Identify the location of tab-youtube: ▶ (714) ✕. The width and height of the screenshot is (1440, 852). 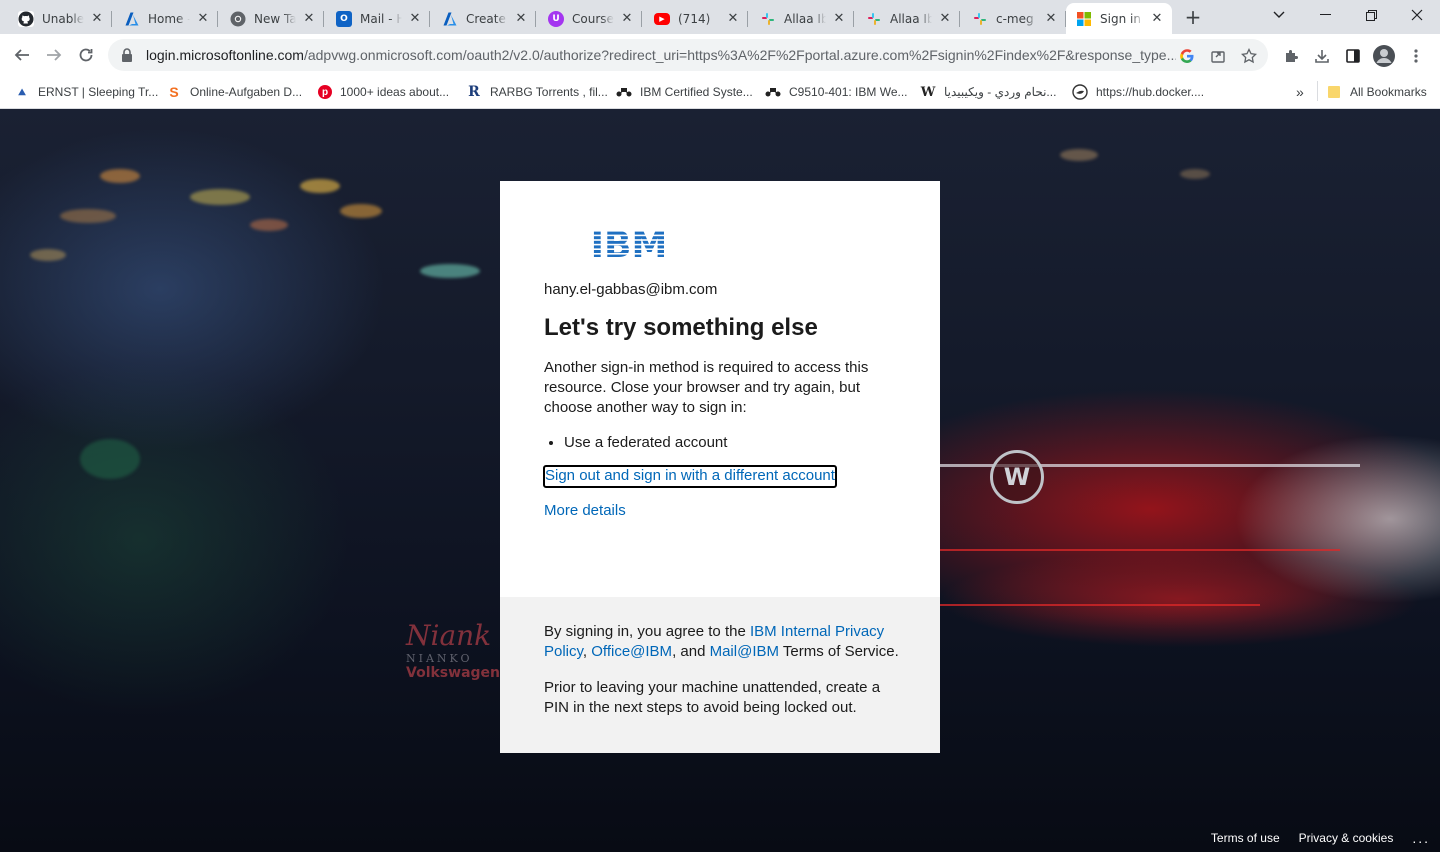
(696, 18).